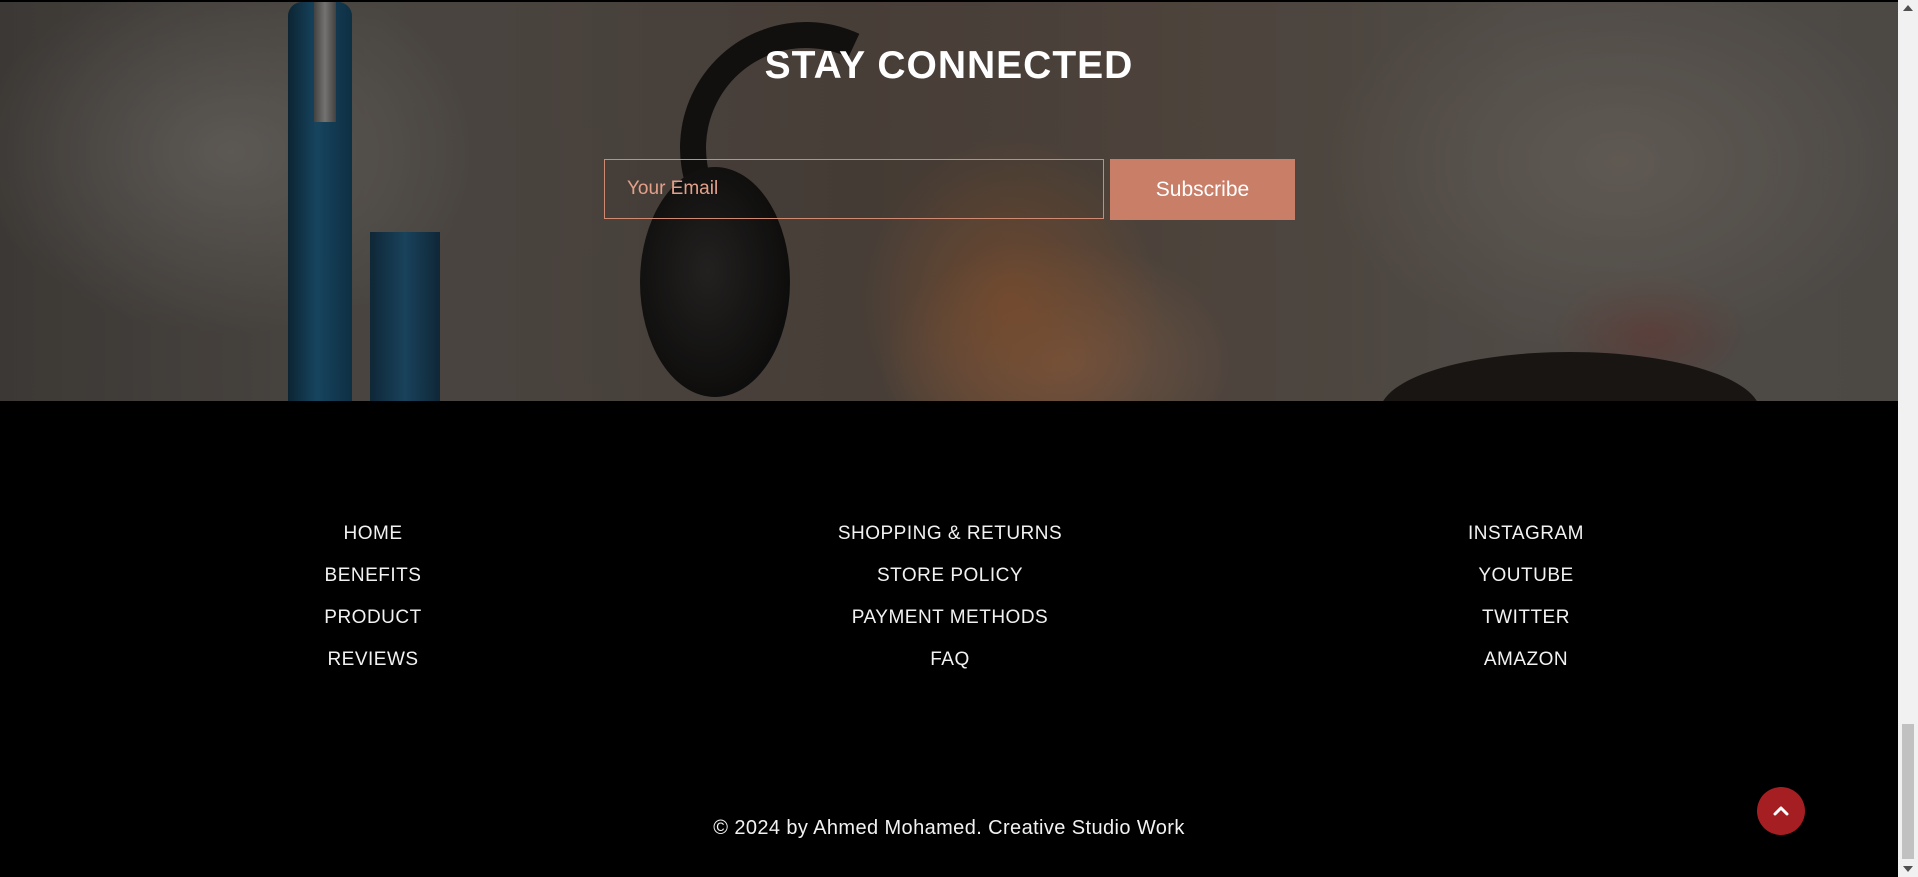 The image size is (1918, 877). What do you see at coordinates (949, 65) in the screenshot?
I see `newsletter-title: STAY CONNECTED` at bounding box center [949, 65].